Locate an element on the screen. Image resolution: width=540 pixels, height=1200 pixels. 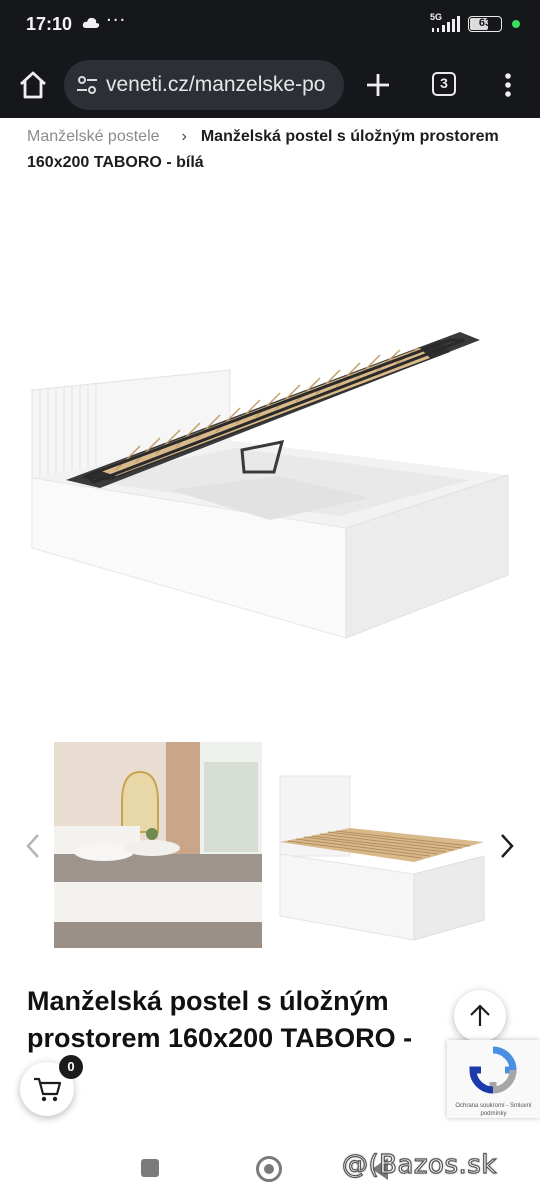
battery-percent: 63 is located at coordinates (485, 23).